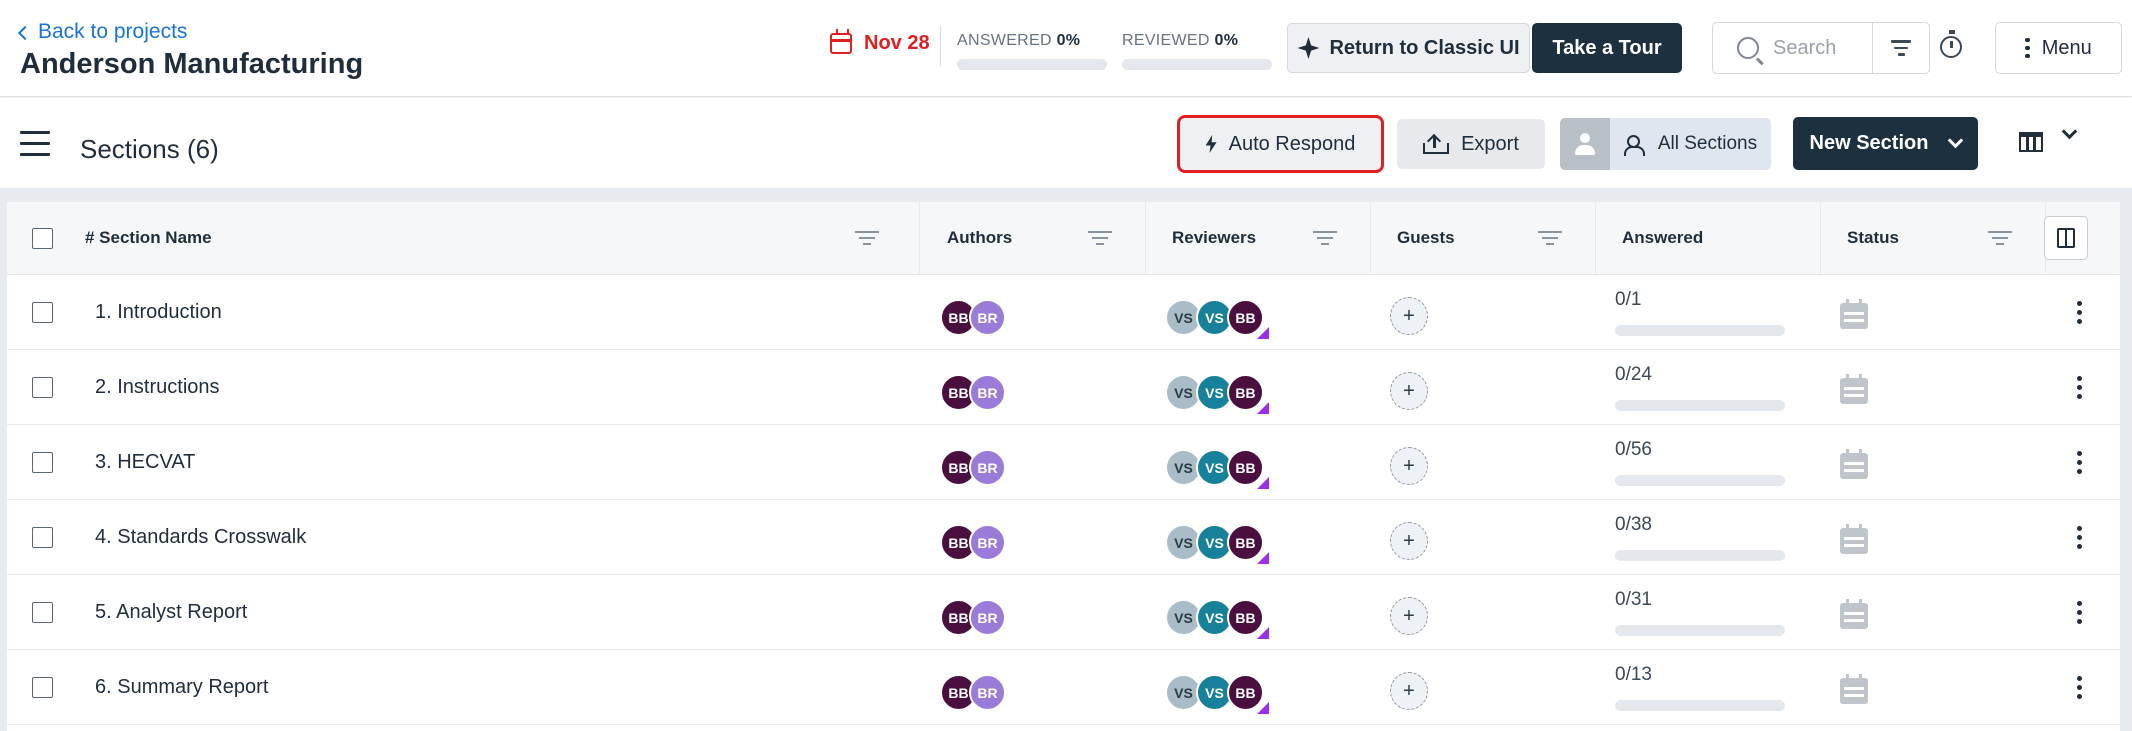 Image resolution: width=2132 pixels, height=731 pixels. I want to click on column-label: # Section Name, so click(148, 237).